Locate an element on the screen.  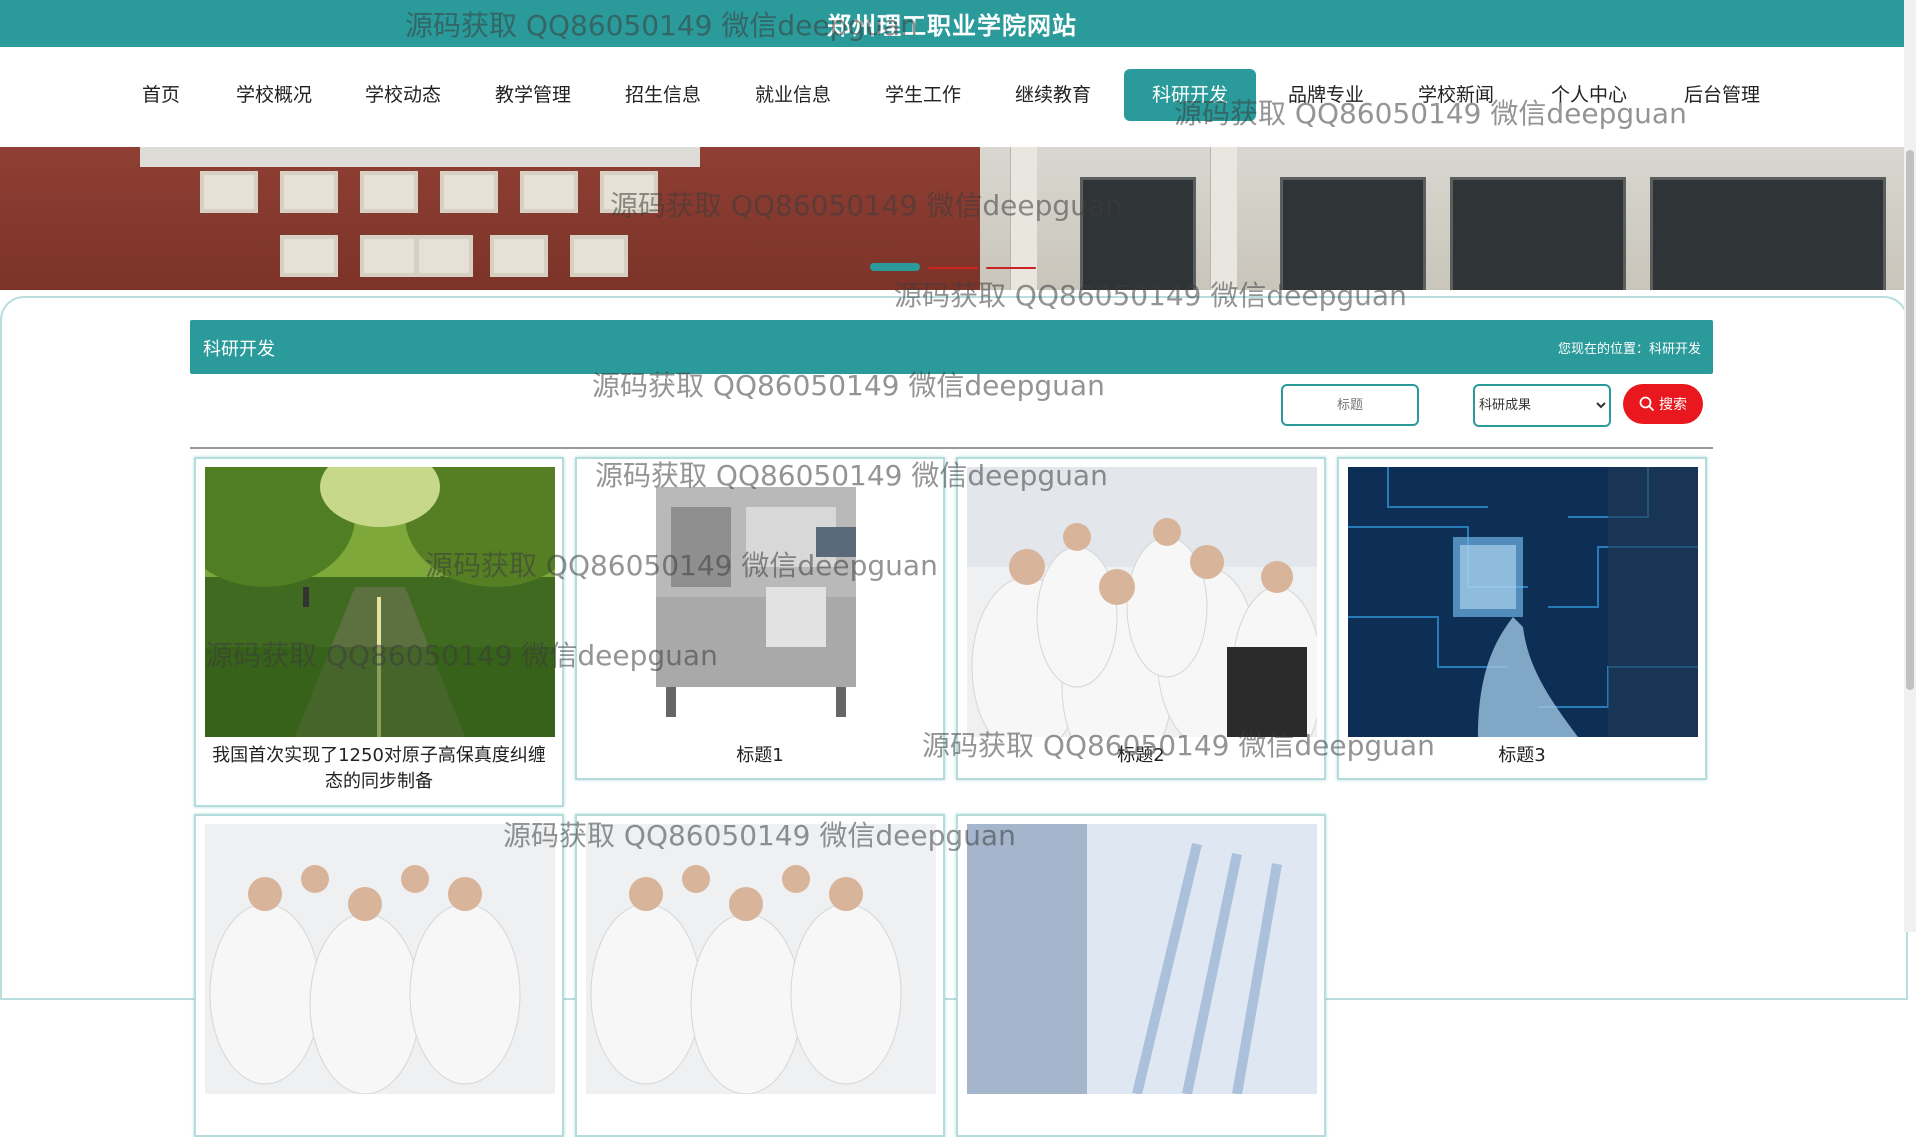
page-scrollbar is located at coordinates (1910, 466).